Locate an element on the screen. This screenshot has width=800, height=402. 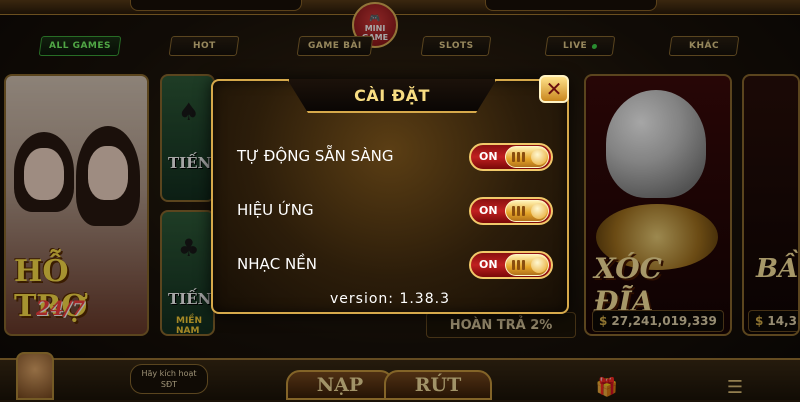
close-icon: ✕ is located at coordinates (554, 89).